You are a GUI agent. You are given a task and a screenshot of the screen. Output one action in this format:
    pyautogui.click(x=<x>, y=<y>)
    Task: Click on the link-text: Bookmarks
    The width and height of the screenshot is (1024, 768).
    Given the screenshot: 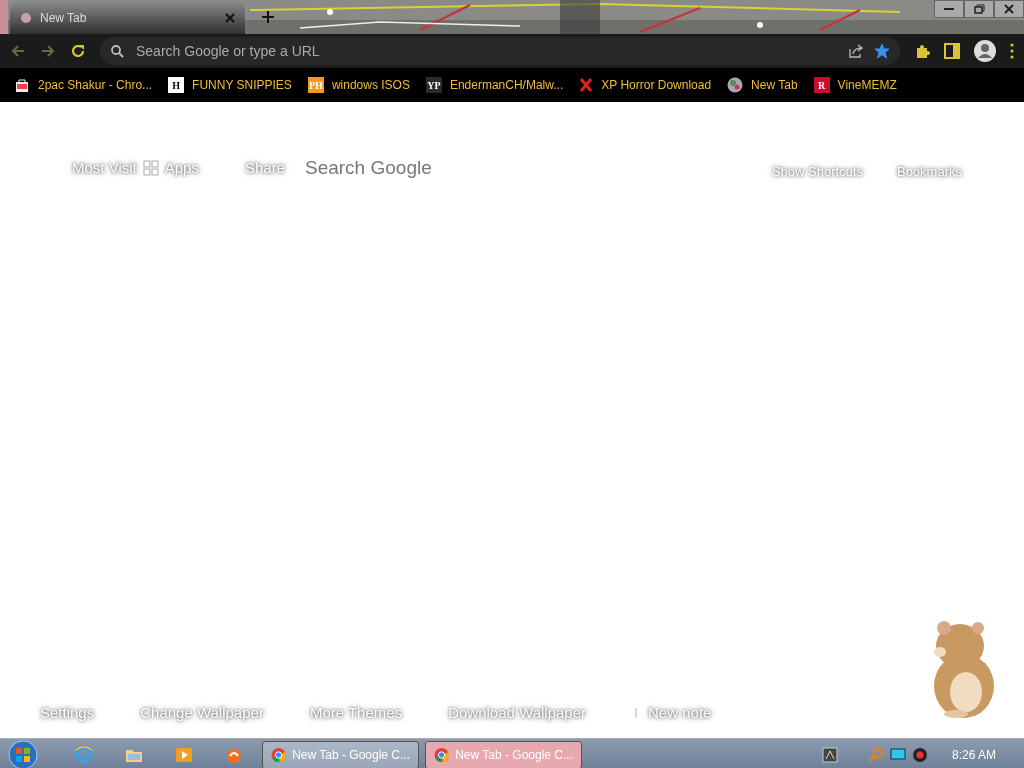 What is the action you would take?
    pyautogui.click(x=929, y=172)
    